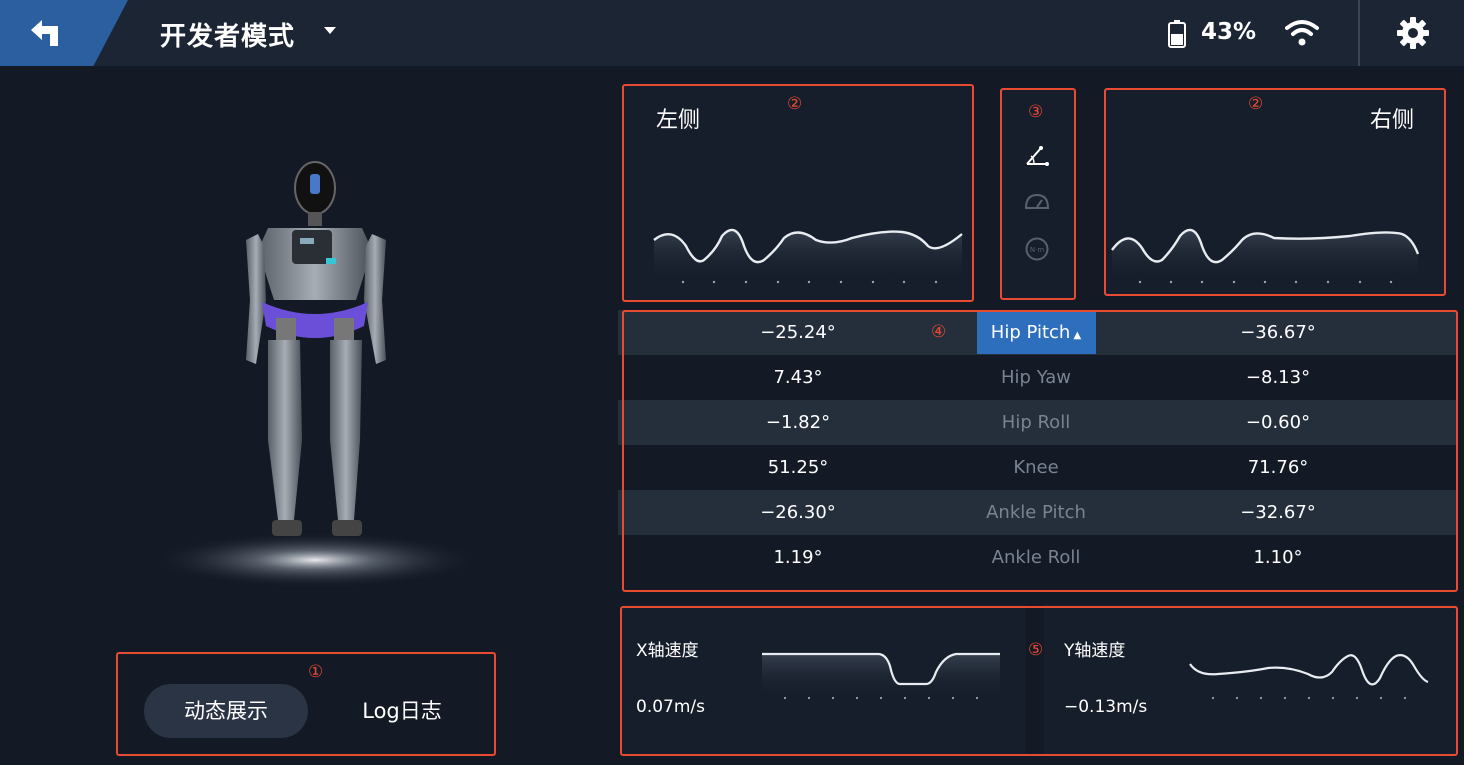 The height and width of the screenshot is (765, 1464). What do you see at coordinates (1309, 677) in the screenshot?
I see `y-speed-chart` at bounding box center [1309, 677].